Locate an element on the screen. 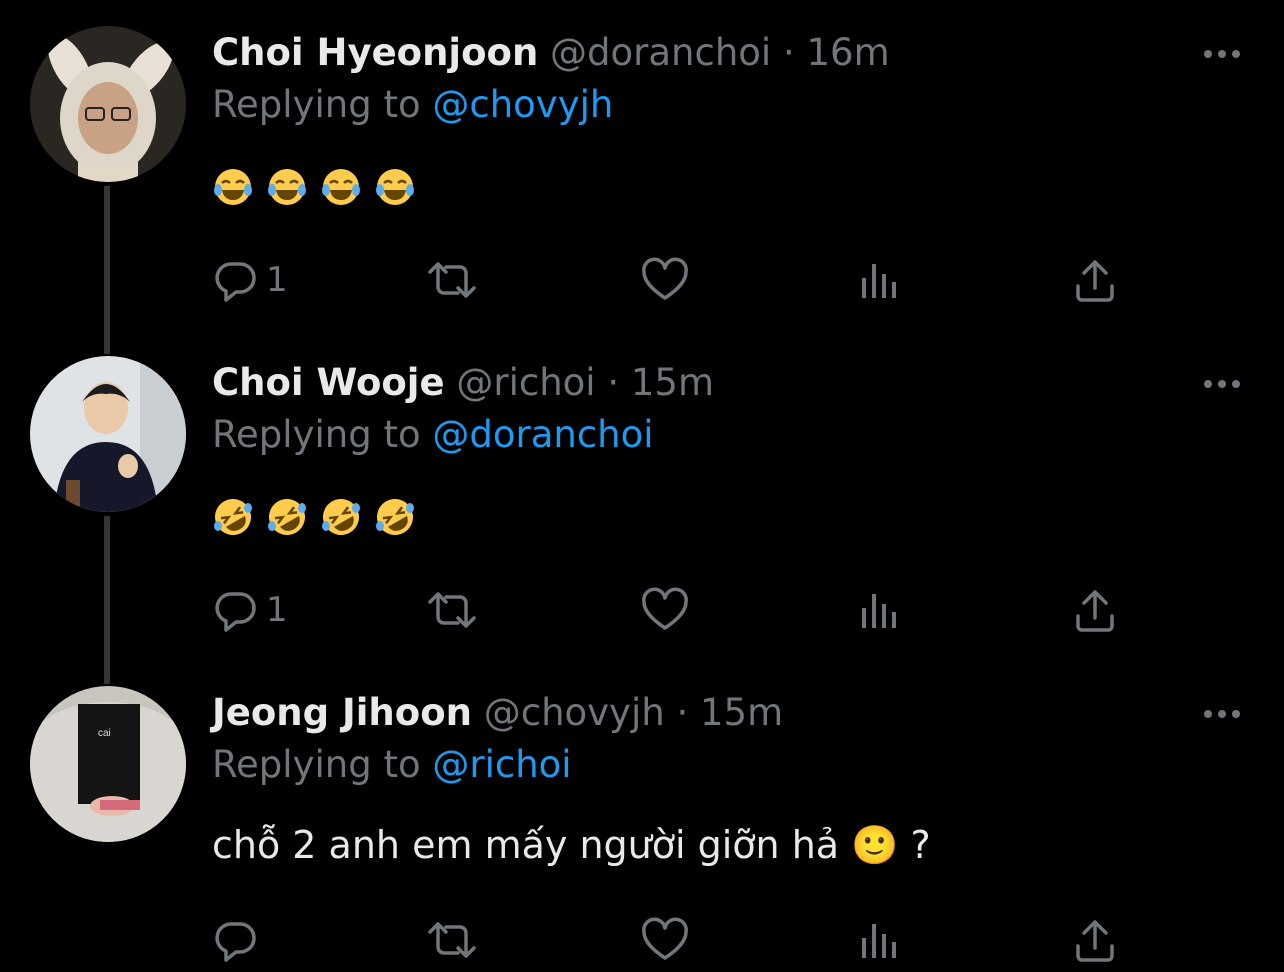 The image size is (1284, 972). replying-handle: @chovyjh is located at coordinates (522, 104).